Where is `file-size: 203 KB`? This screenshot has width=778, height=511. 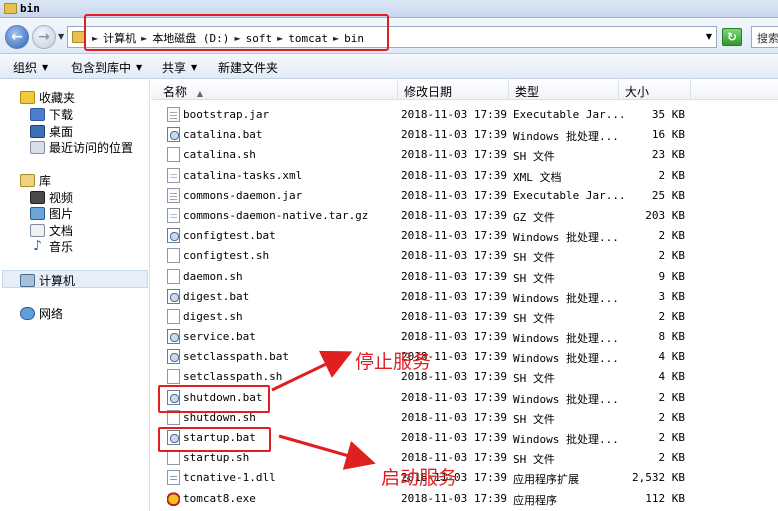
file-size: 203 KB is located at coordinates (665, 215).